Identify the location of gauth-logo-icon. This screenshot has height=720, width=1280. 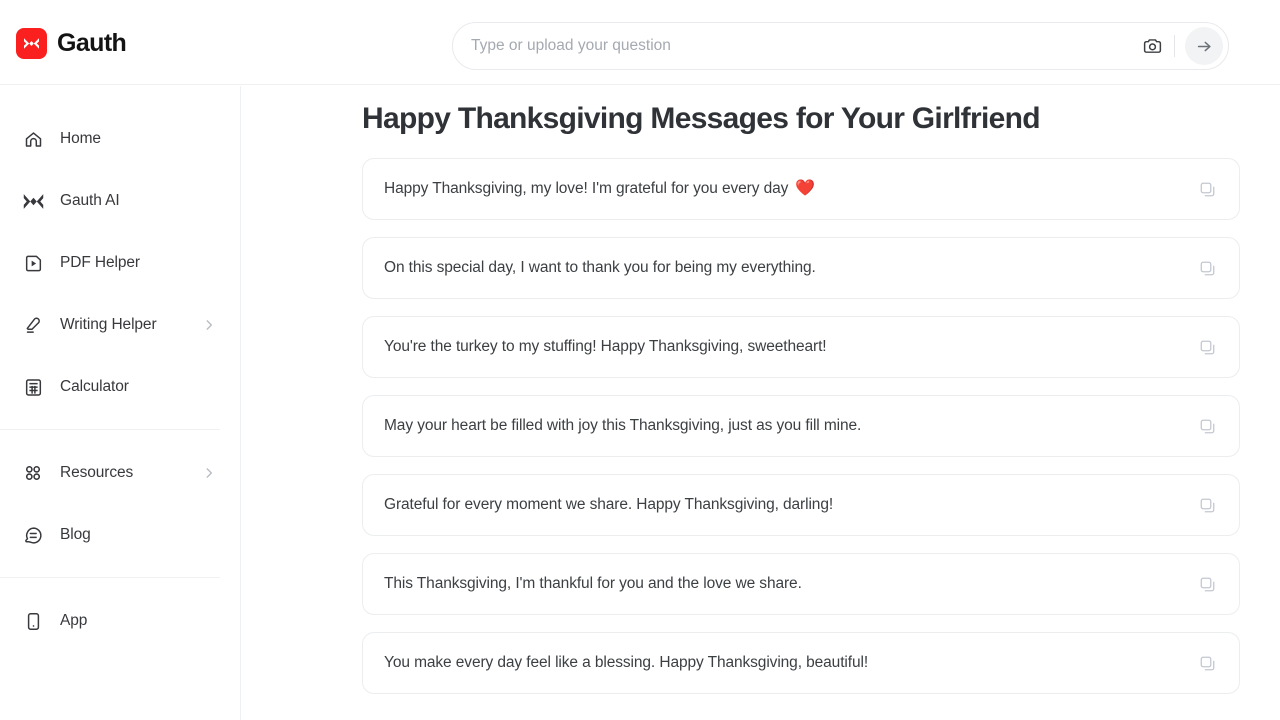
(31, 43).